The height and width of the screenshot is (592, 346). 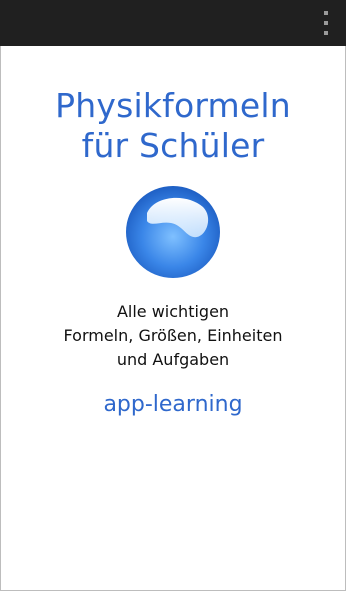 What do you see at coordinates (173, 359) in the screenshot?
I see `description-line-3: und Aufgaben` at bounding box center [173, 359].